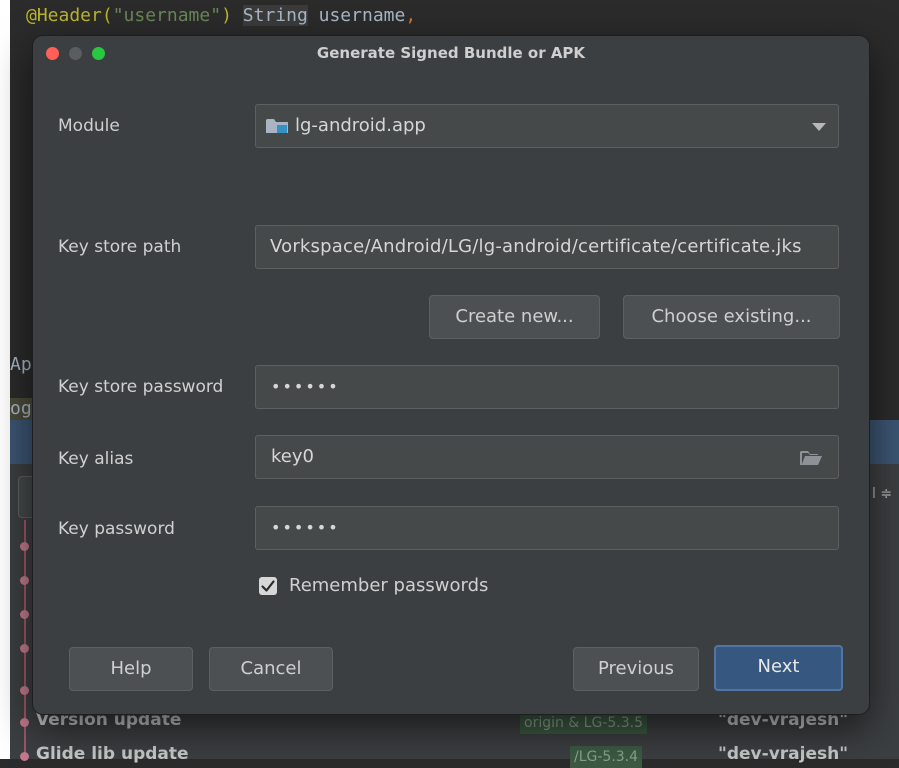 The height and width of the screenshot is (768, 899). Describe the element at coordinates (112, 754) in the screenshot. I see `git-commit-message: Glide lib update` at that location.